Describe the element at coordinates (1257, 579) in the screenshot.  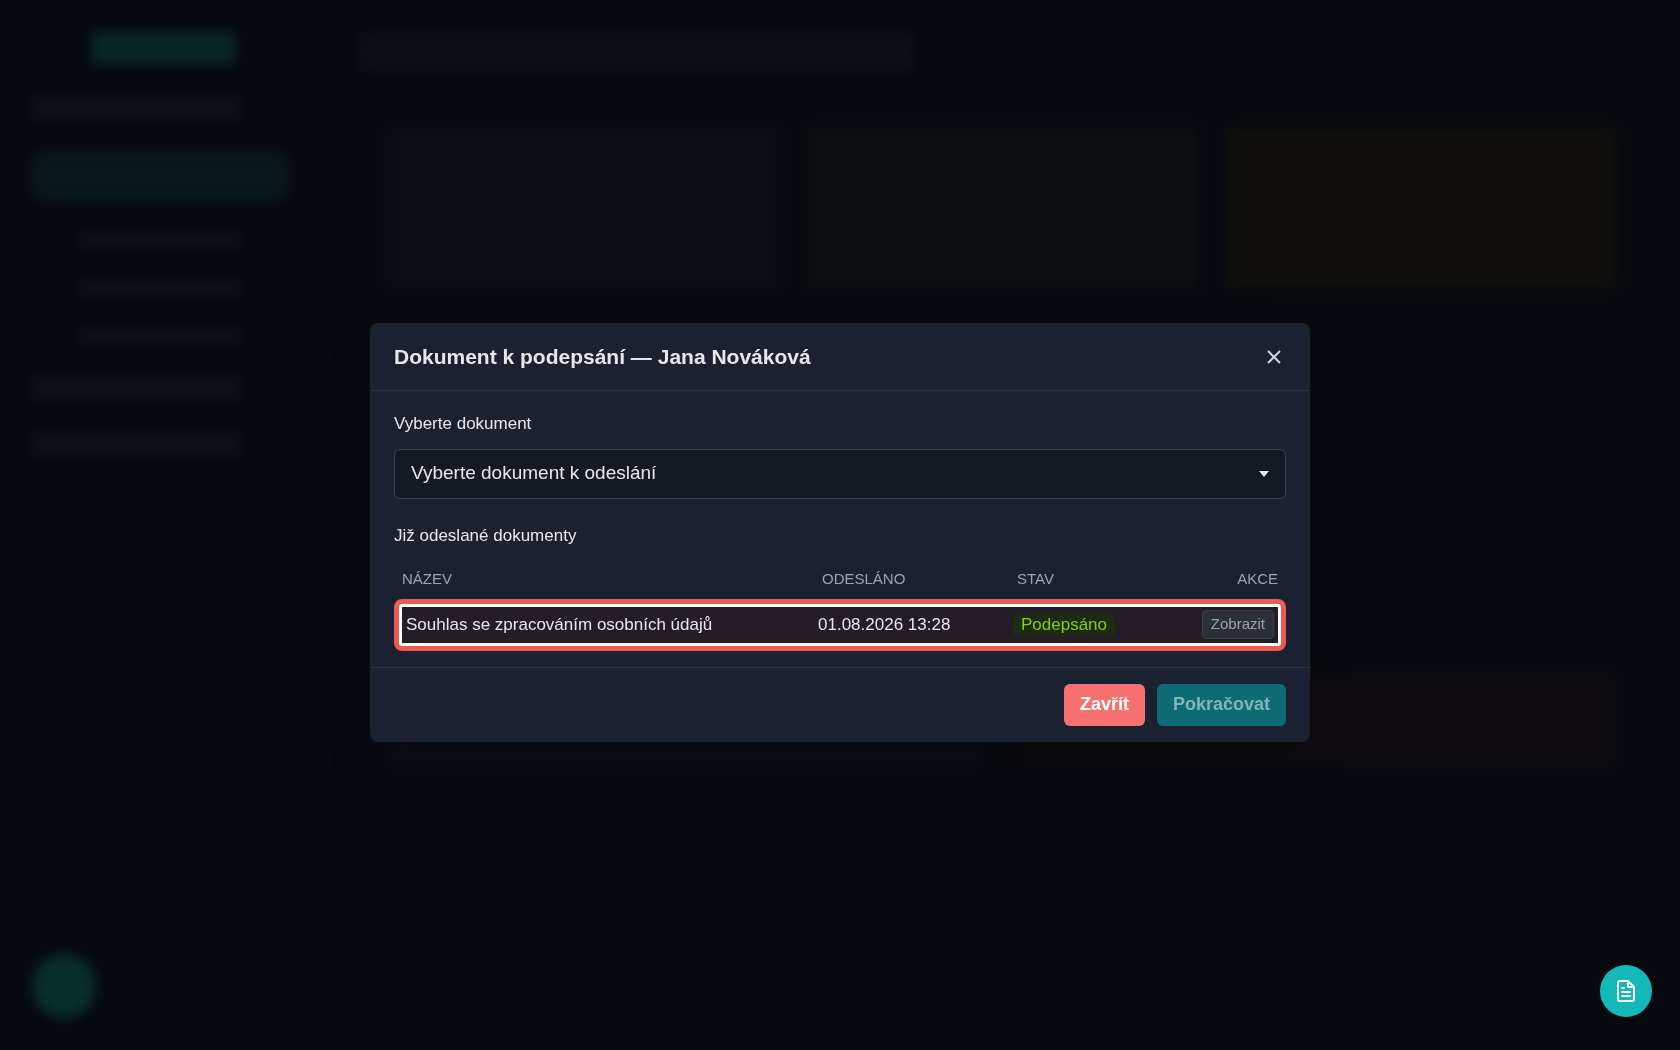
I see `column-header: AKCE` at that location.